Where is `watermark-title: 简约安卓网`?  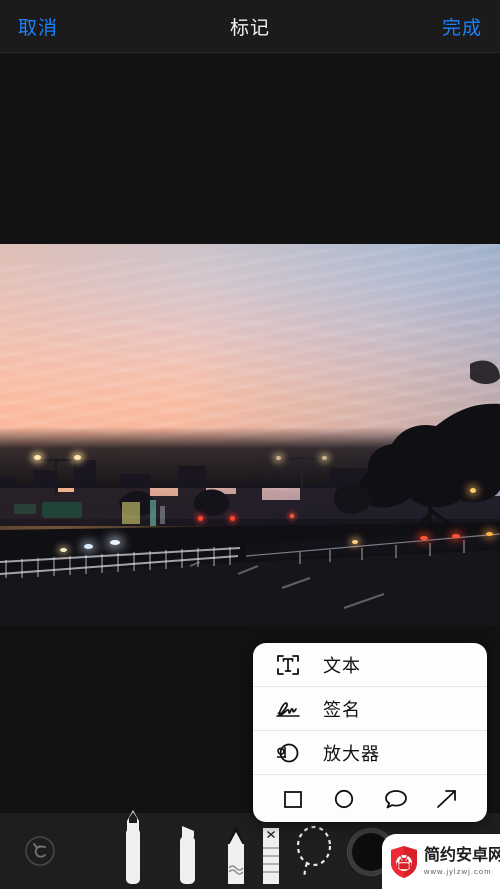
watermark-title: 简约安卓网 is located at coordinates (462, 855).